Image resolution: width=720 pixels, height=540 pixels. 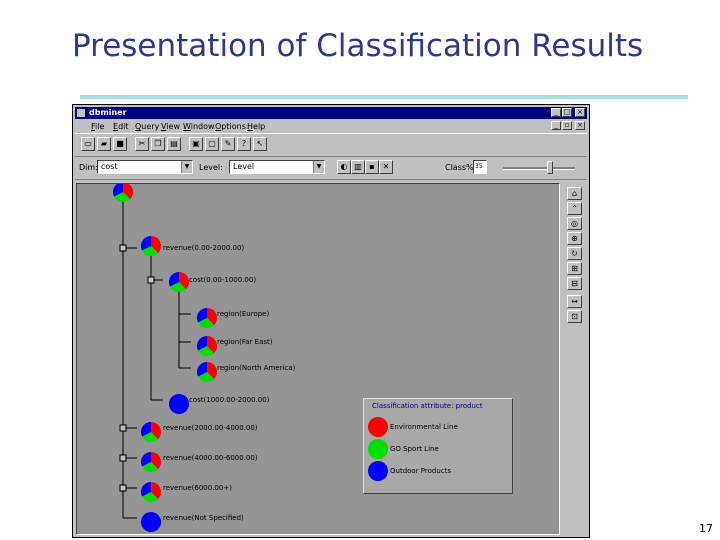 I want to click on menu-view: View, so click(x=170, y=126).